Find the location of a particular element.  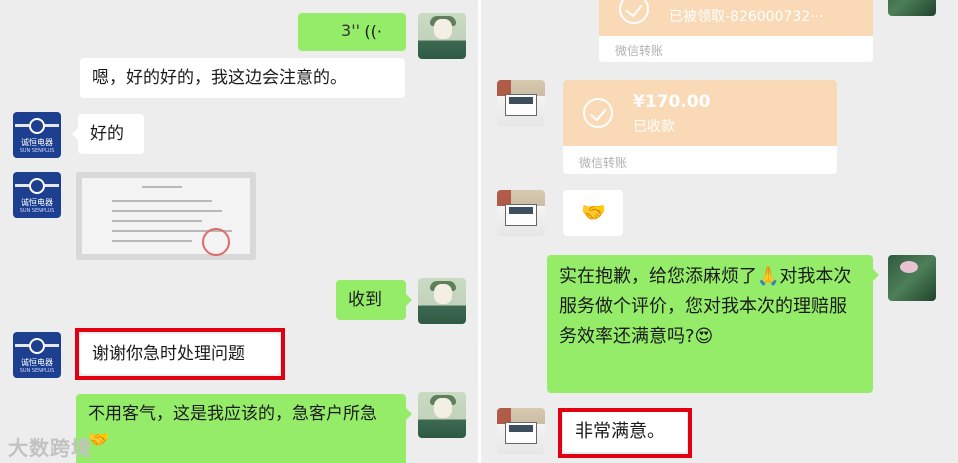

wechat-transfer-card: 已被领取-826000732··· 微信转账 is located at coordinates (736, 31).